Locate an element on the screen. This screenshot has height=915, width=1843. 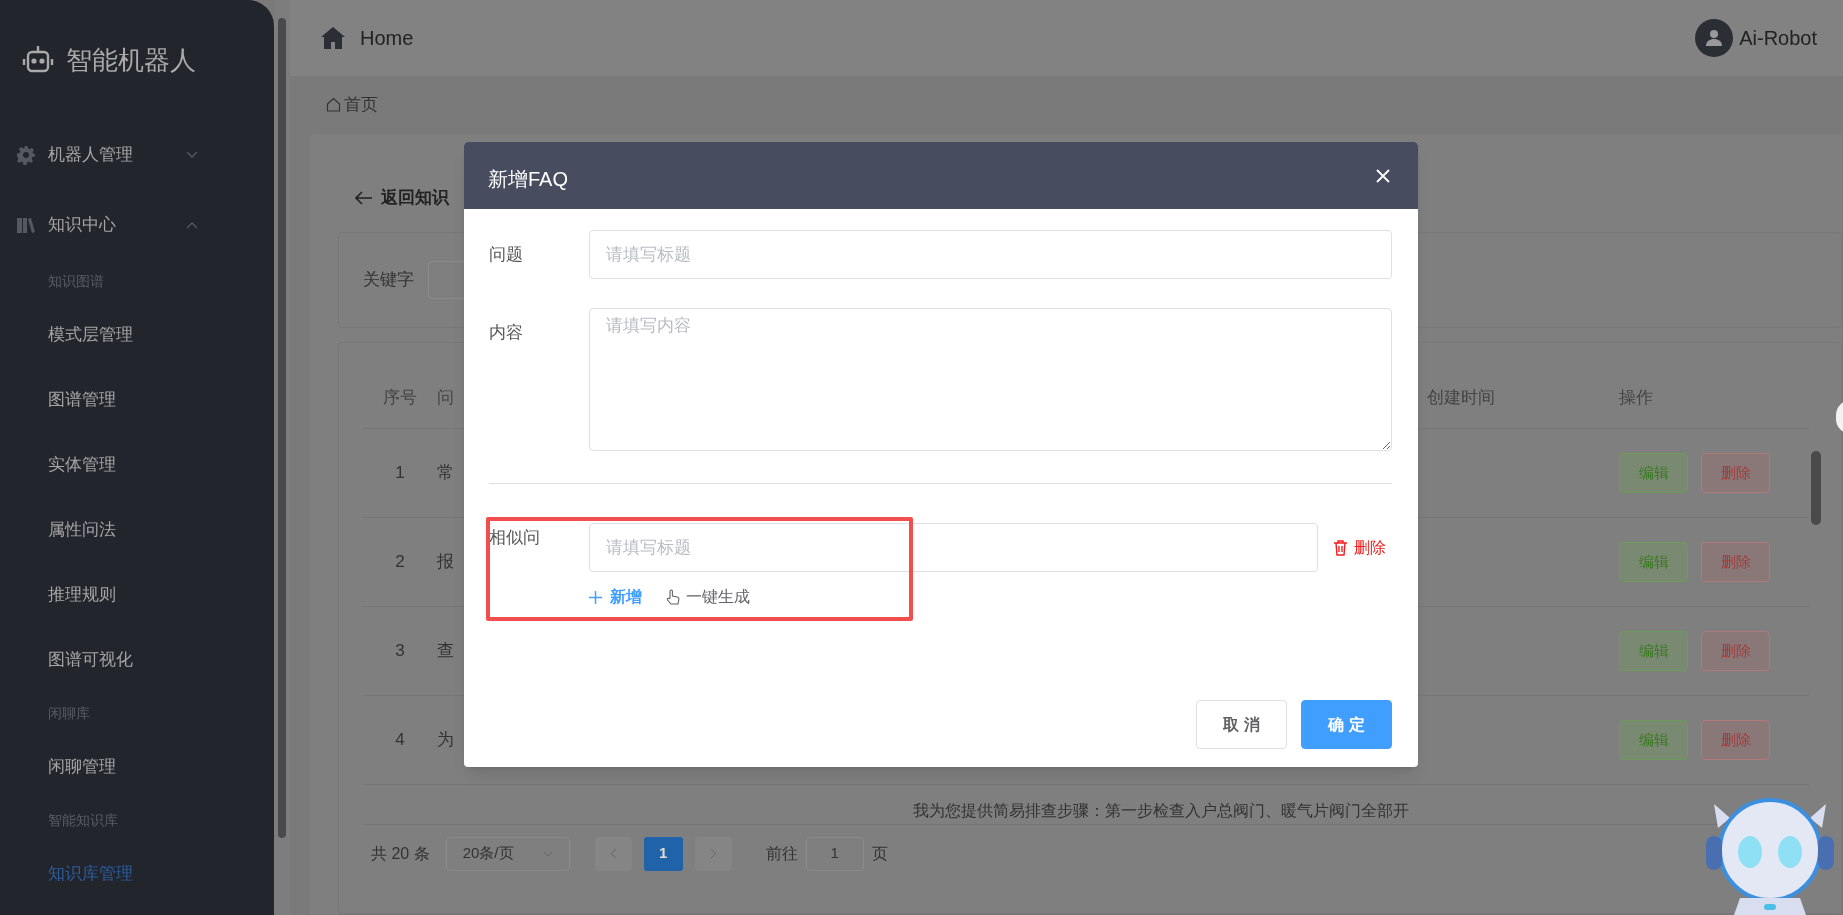
table-cell-text: 2 is located at coordinates (400, 562).